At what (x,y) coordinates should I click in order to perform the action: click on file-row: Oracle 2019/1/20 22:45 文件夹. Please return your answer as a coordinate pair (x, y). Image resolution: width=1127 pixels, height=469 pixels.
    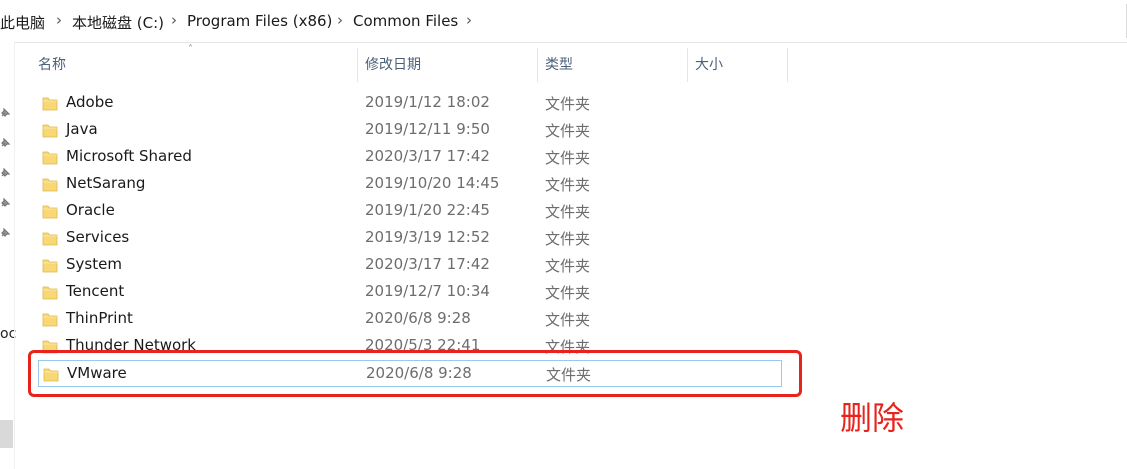
    Looking at the image, I should click on (410, 211).